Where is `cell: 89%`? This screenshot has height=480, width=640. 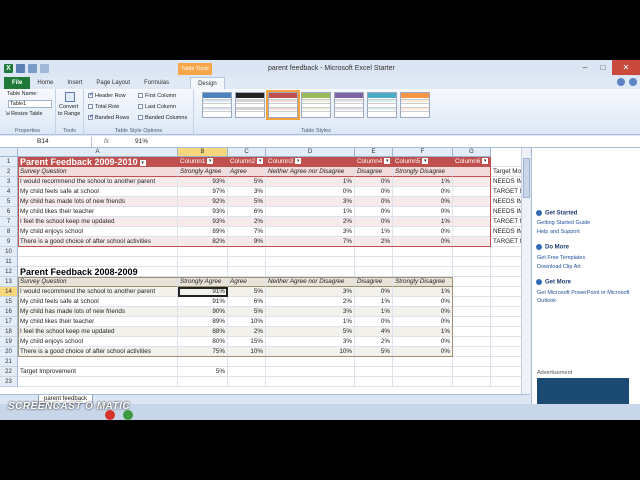
cell: 89% is located at coordinates (203, 322).